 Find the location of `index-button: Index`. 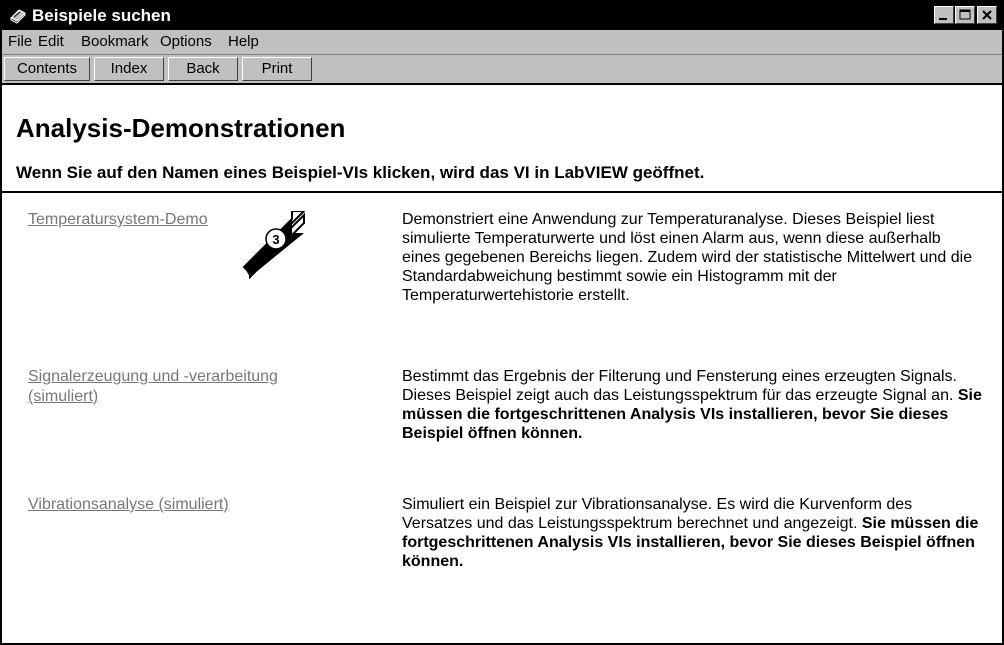

index-button: Index is located at coordinates (129, 69).